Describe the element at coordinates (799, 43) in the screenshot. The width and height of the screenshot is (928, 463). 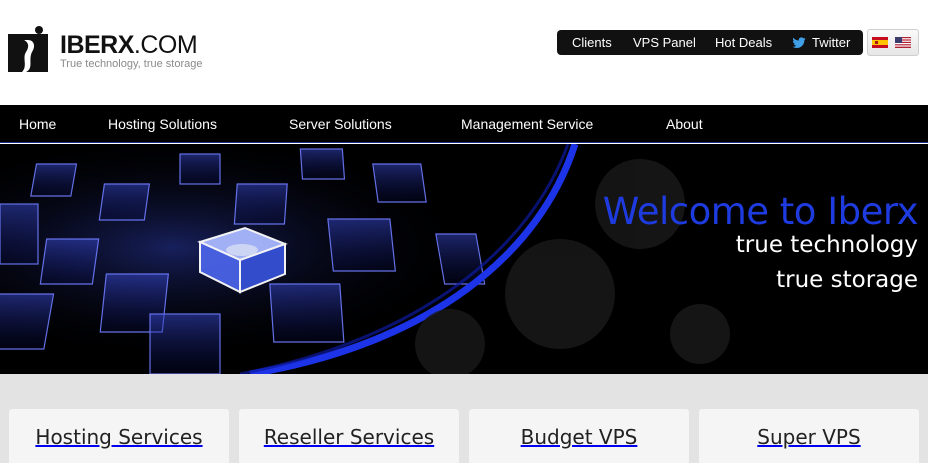
I see `twitter-bird-icon` at that location.